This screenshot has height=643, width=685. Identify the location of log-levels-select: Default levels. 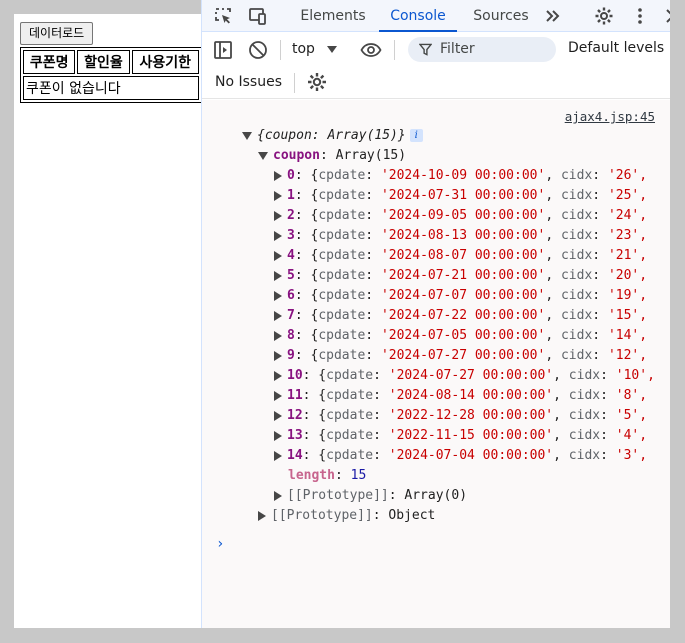
(619, 48).